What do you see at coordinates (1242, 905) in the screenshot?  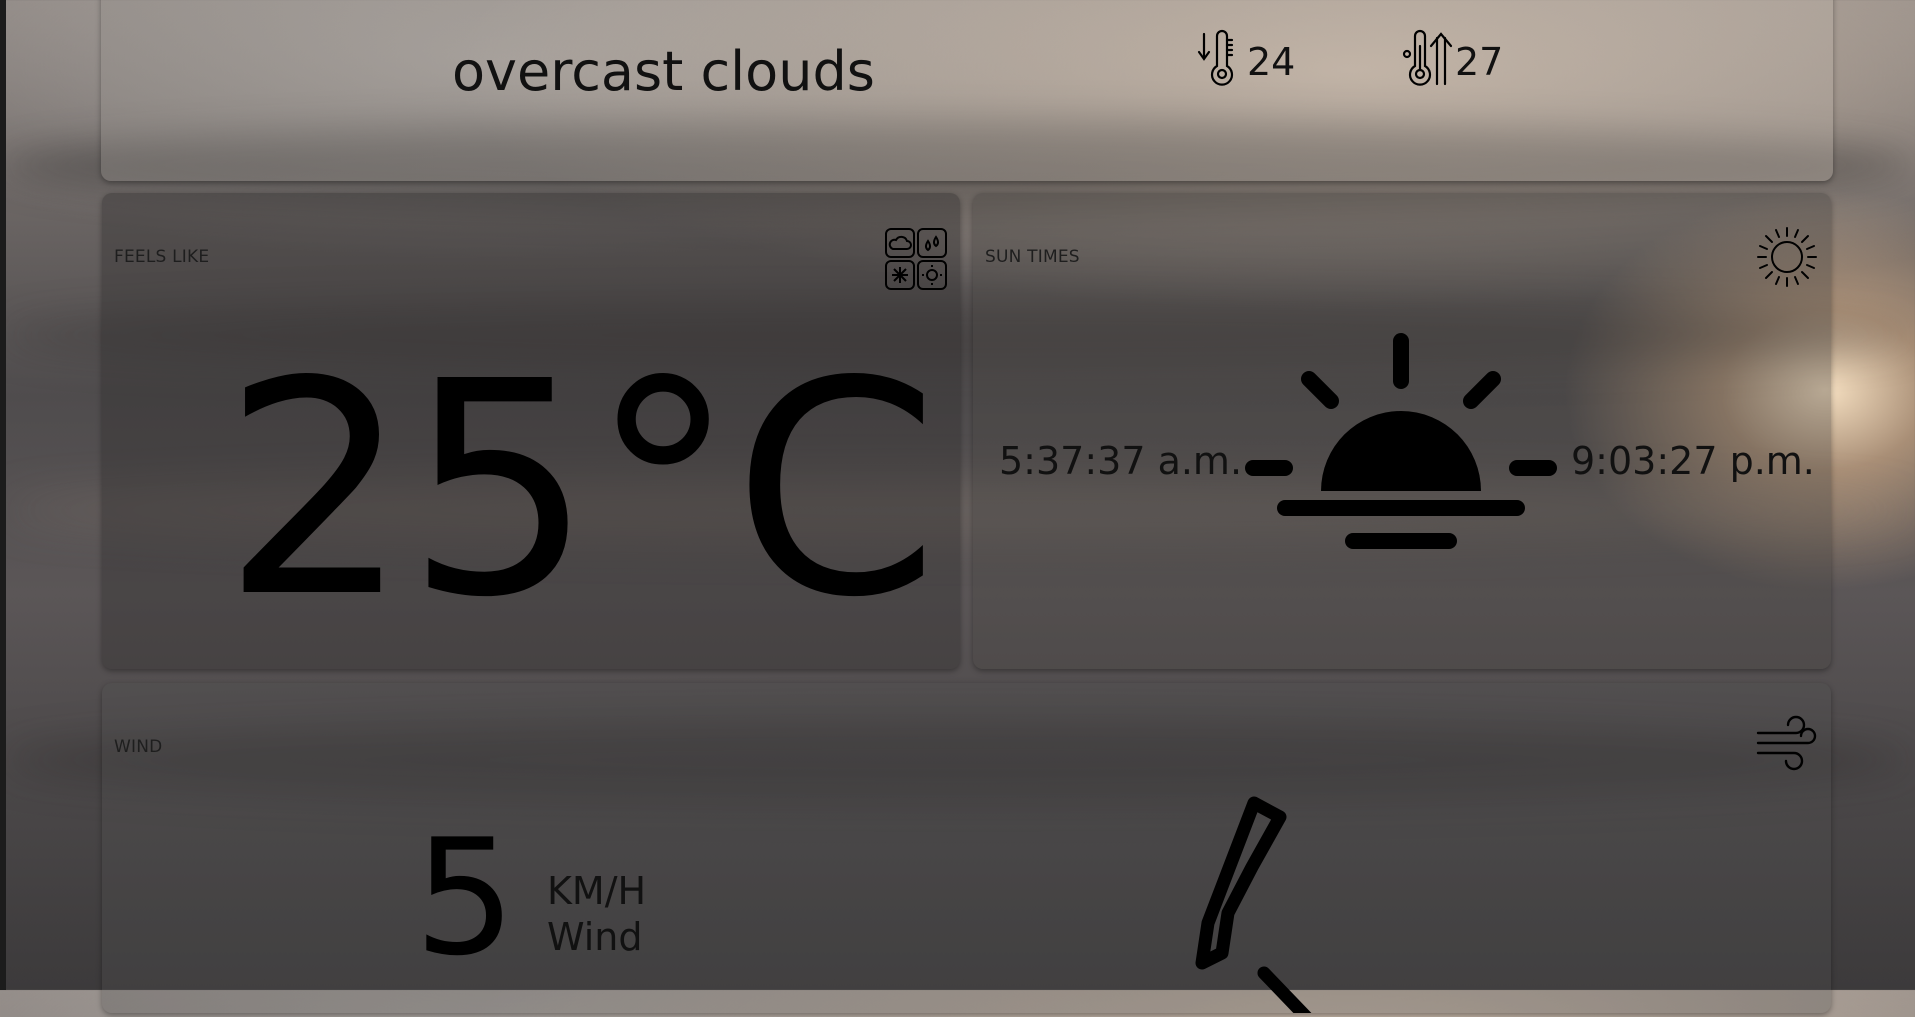 I see `wind-direction-arrow-icon` at bounding box center [1242, 905].